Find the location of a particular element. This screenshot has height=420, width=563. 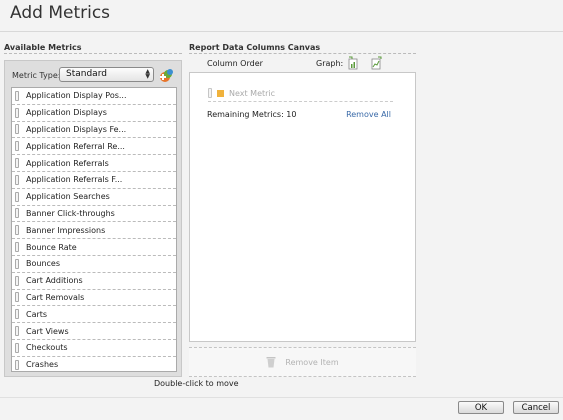

metric-label: Application Searches is located at coordinates (68, 197).